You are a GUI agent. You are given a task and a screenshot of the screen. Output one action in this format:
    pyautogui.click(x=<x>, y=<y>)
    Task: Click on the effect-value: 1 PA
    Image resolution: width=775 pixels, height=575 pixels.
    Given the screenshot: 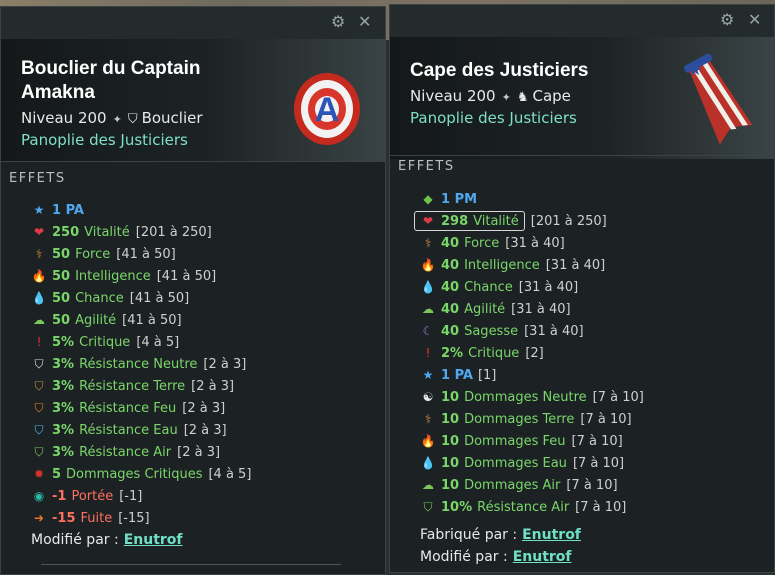 What is the action you would take?
    pyautogui.click(x=457, y=375)
    